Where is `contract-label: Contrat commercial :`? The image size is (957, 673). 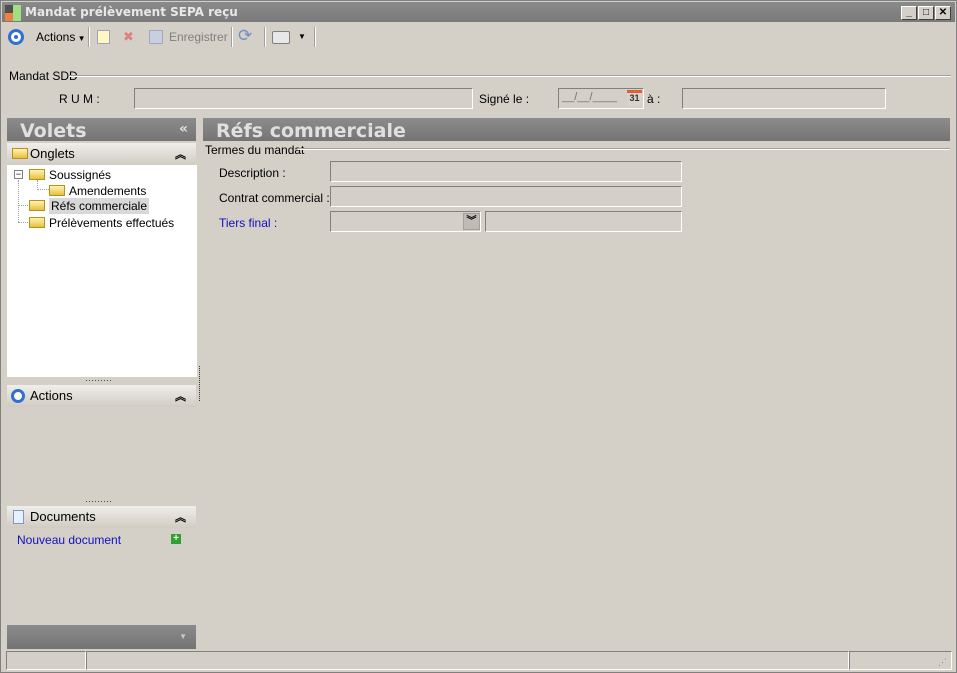
contract-label: Contrat commercial : is located at coordinates (274, 198).